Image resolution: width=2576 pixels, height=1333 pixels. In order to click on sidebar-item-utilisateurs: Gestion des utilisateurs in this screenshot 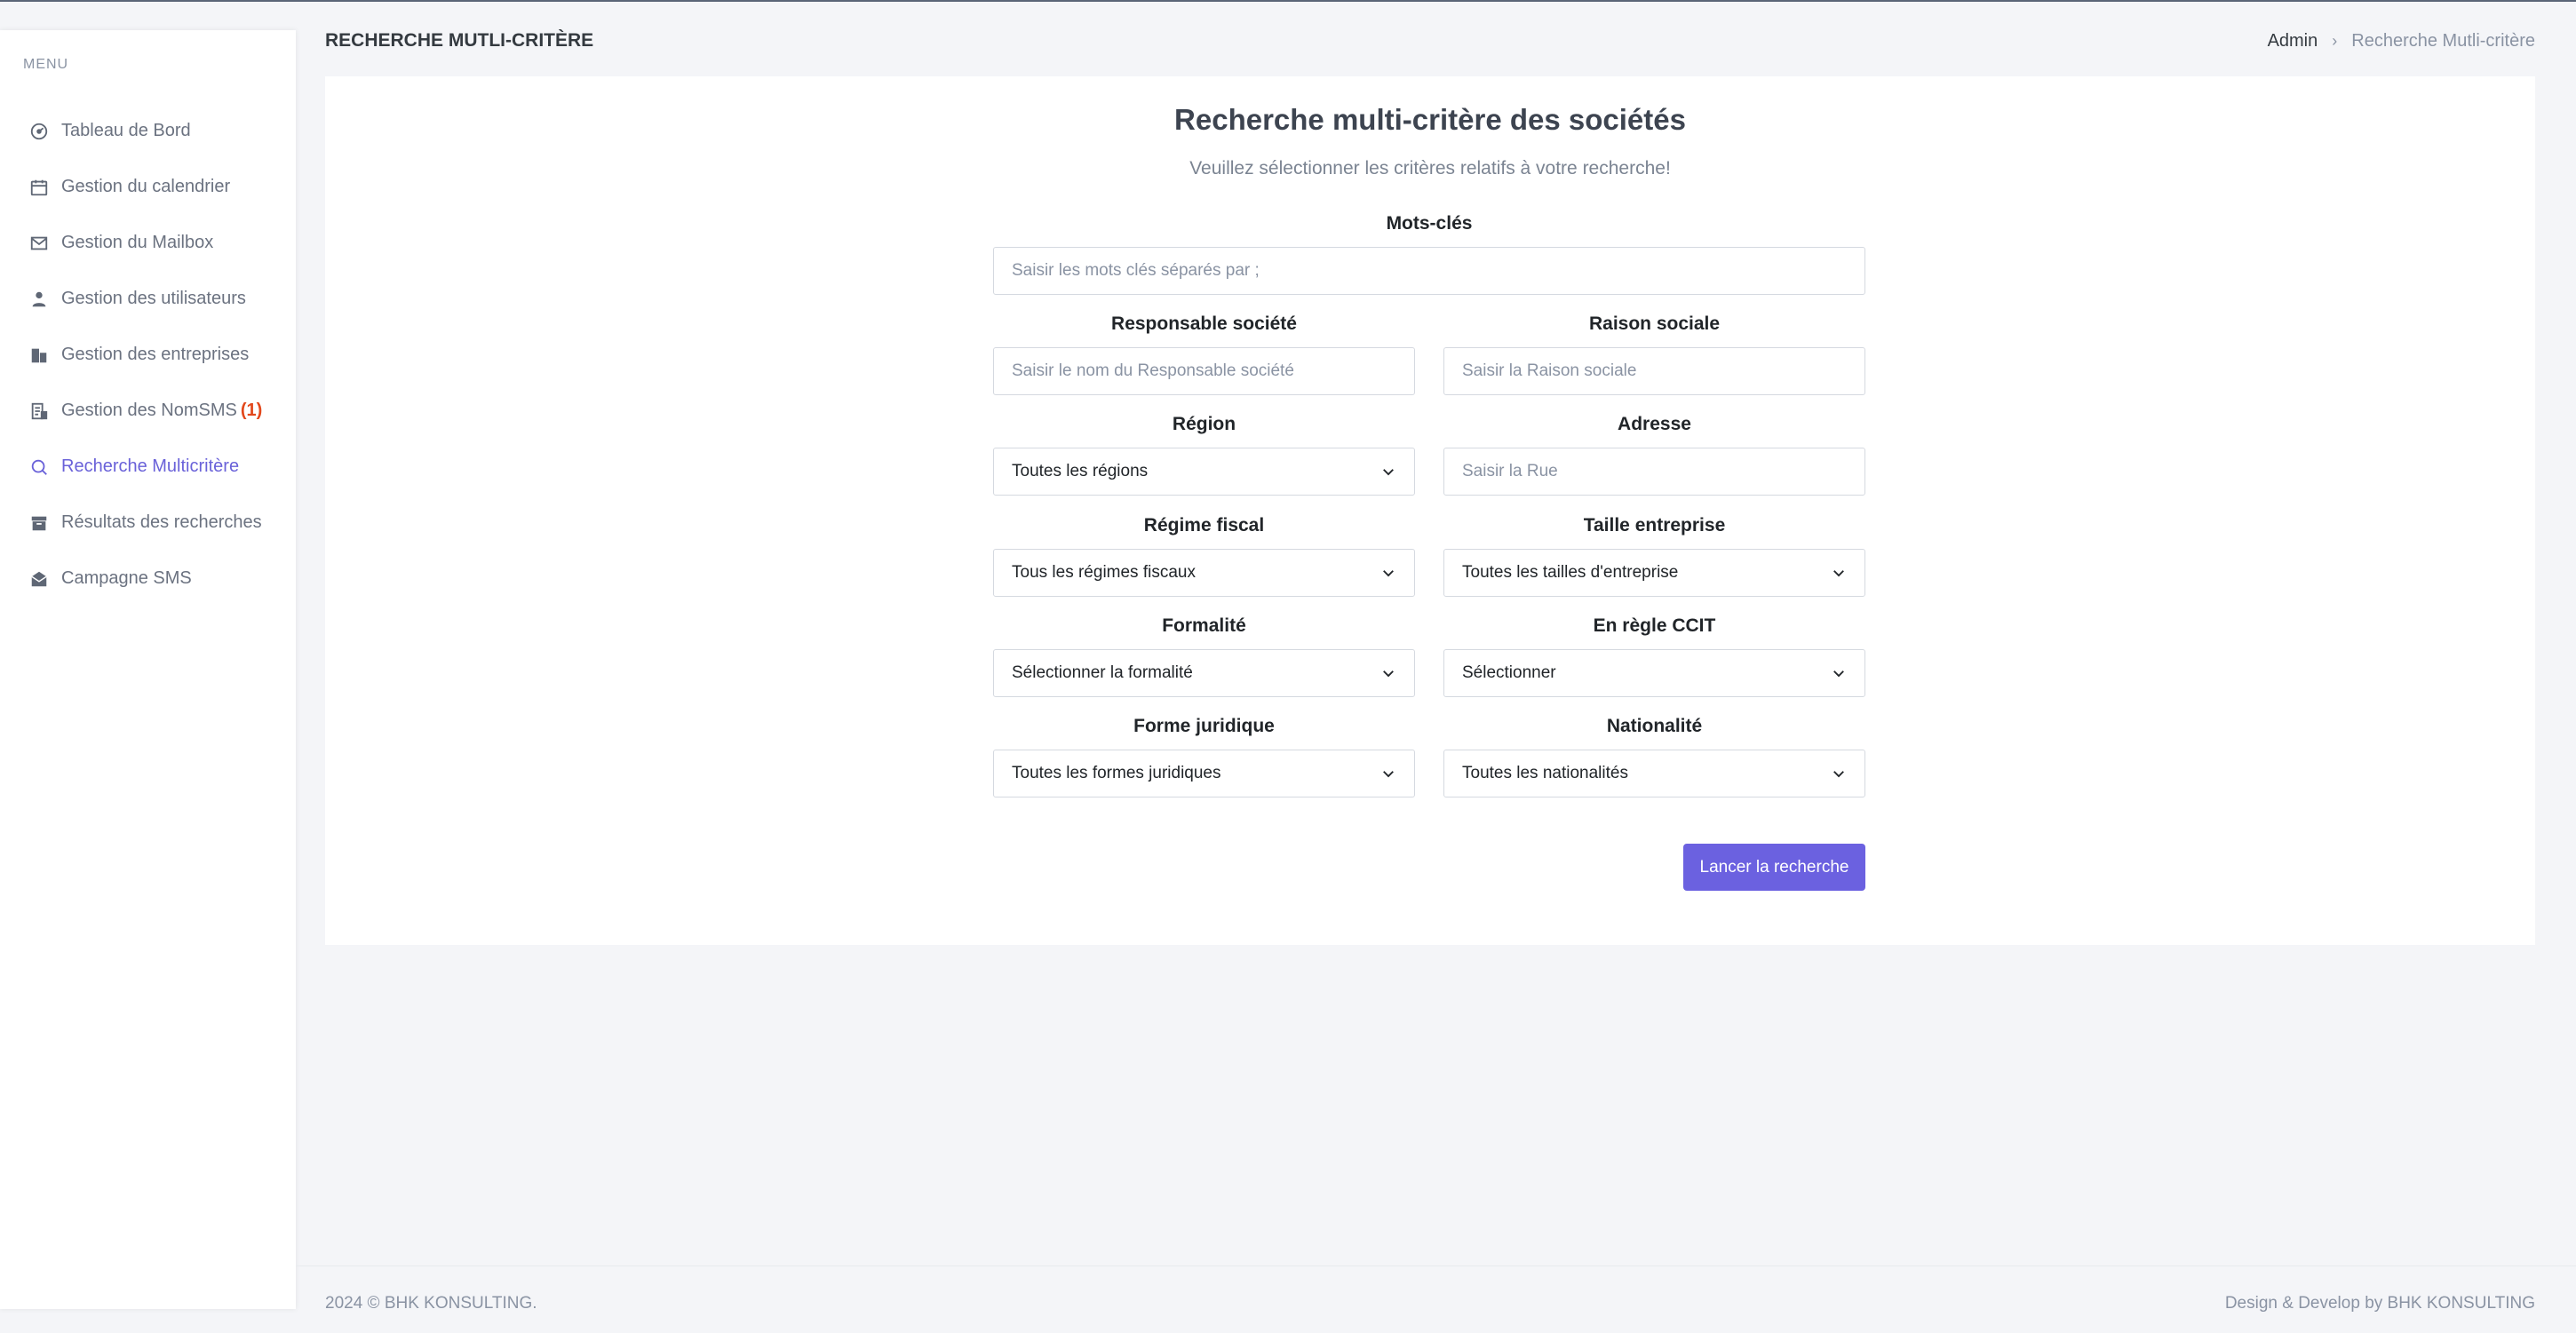, I will do `click(148, 299)`.